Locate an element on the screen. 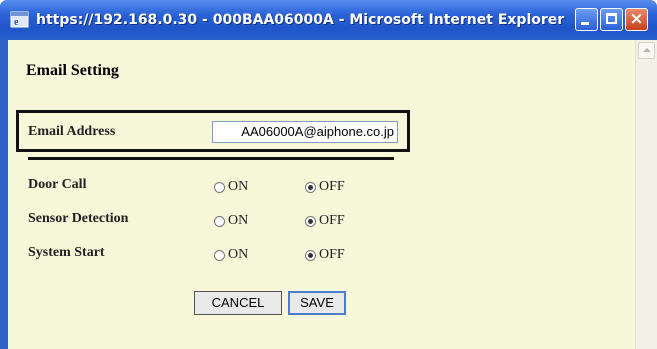 The height and width of the screenshot is (349, 657). close-button: × is located at coordinates (636, 19).